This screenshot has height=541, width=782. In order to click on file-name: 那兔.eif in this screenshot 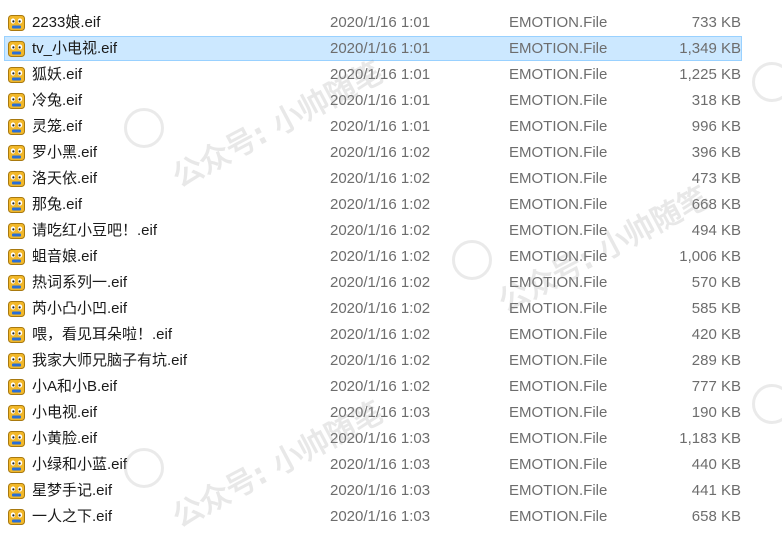, I will do `click(57, 205)`.